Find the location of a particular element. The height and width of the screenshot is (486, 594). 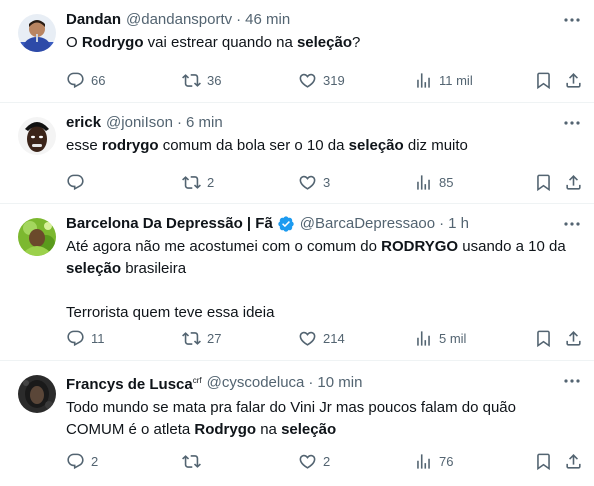

like-count: 2 is located at coordinates (327, 461).